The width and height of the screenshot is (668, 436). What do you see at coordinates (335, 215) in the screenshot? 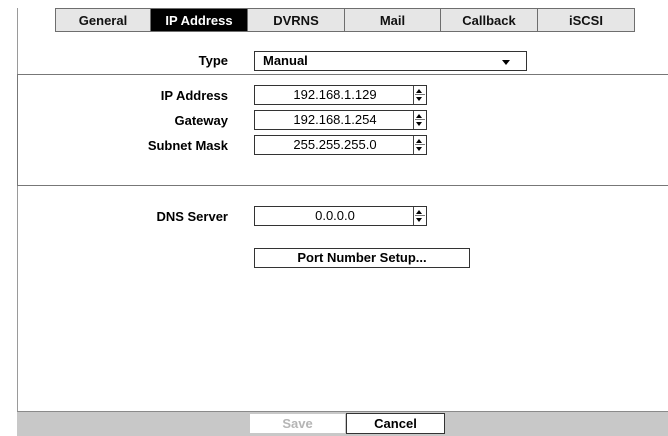
I see `dns-server-value: 0.0.0.0` at bounding box center [335, 215].